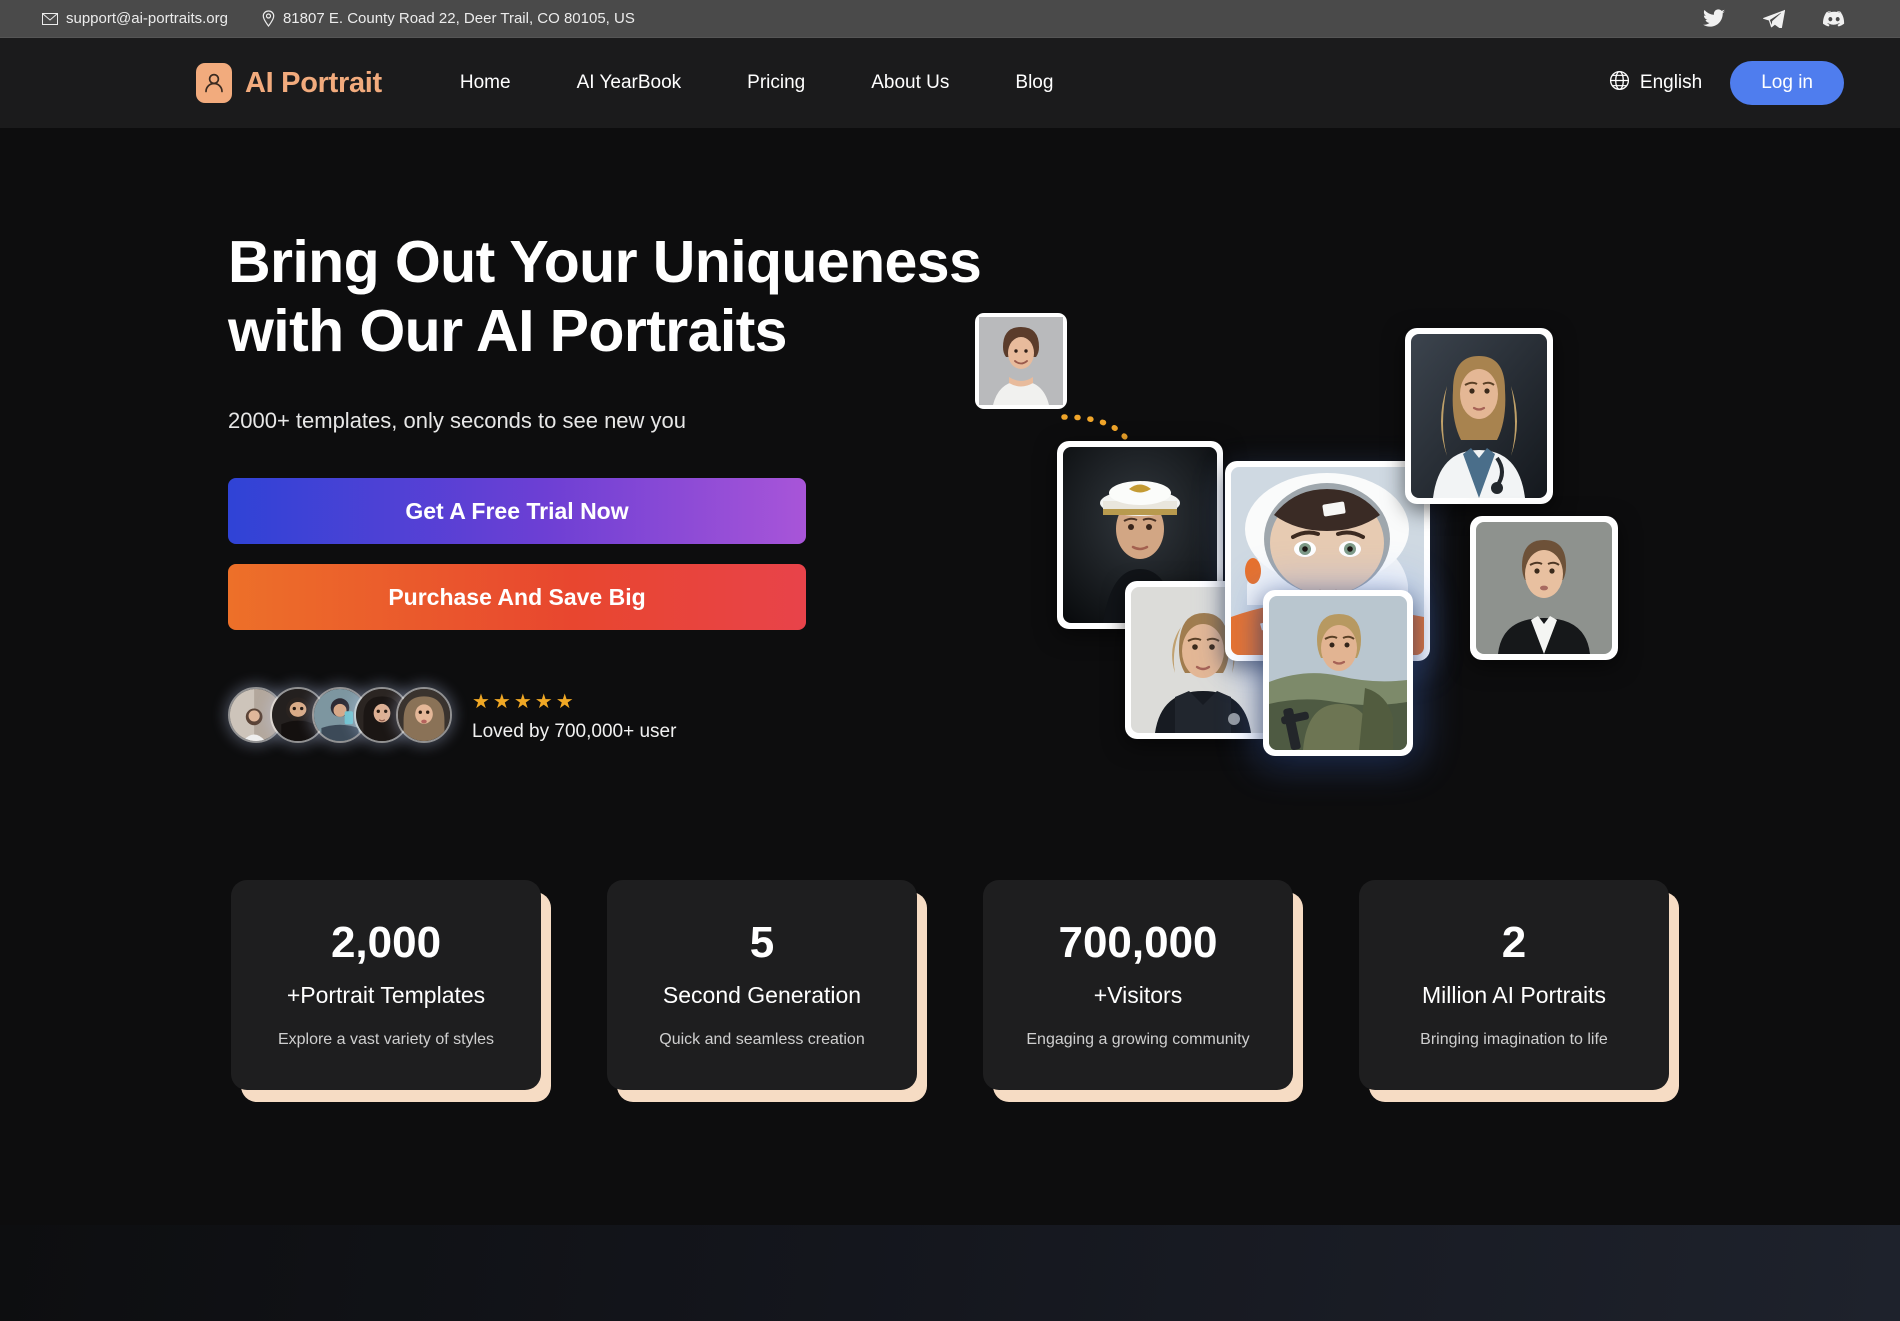  Describe the element at coordinates (1786, 19) in the screenshot. I see `social-links` at that location.